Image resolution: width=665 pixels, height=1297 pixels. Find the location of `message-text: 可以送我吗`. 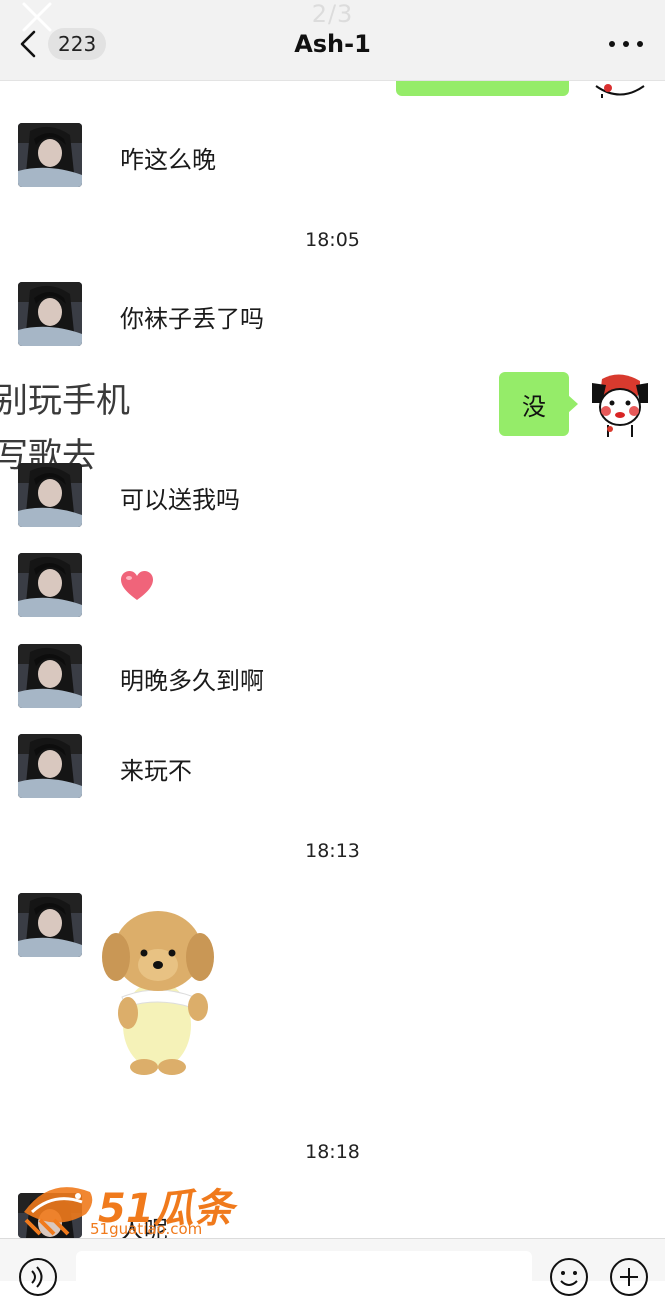

message-text: 可以送我吗 is located at coordinates (180, 500).